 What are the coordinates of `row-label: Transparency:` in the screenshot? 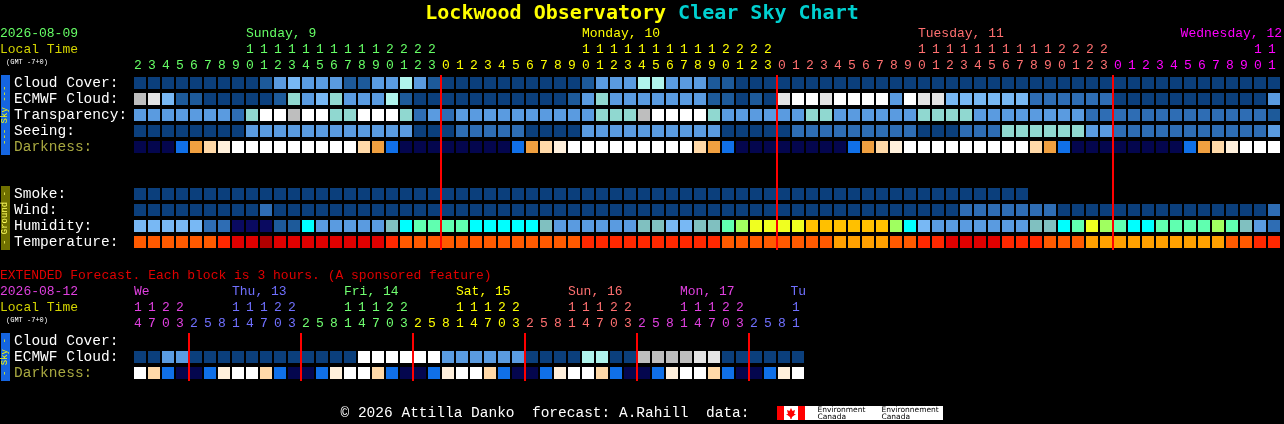 It's located at (71, 115).